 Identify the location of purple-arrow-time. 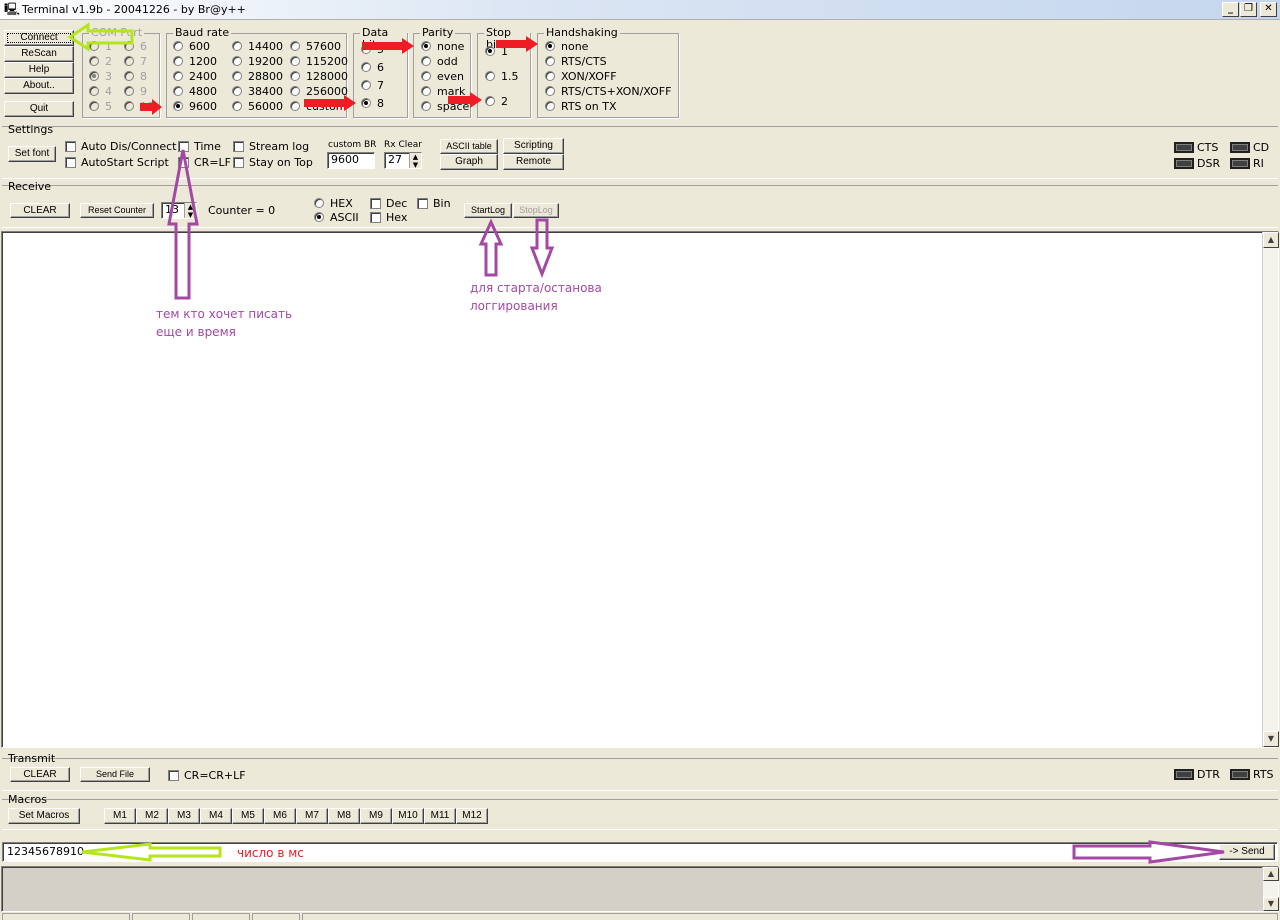
(183, 224).